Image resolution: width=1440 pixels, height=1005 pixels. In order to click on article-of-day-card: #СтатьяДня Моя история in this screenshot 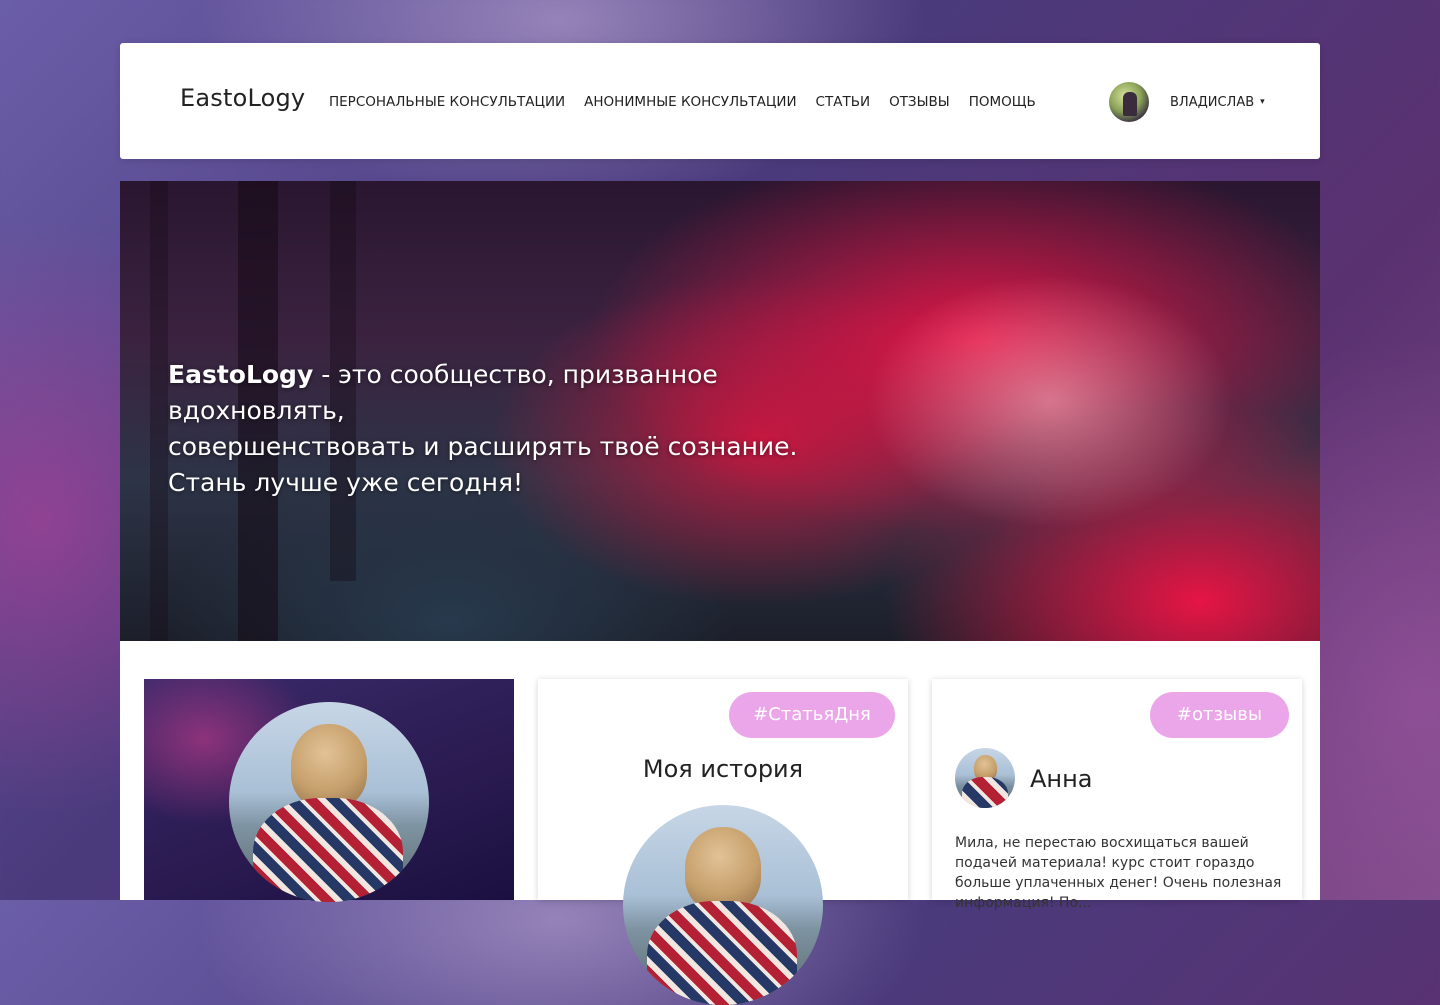, I will do `click(723, 842)`.